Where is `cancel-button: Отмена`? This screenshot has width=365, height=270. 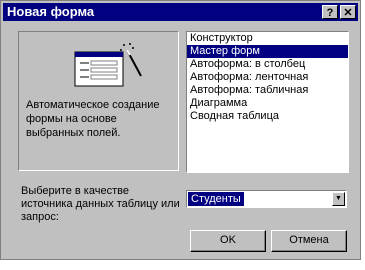
cancel-button: Отмена is located at coordinates (309, 241).